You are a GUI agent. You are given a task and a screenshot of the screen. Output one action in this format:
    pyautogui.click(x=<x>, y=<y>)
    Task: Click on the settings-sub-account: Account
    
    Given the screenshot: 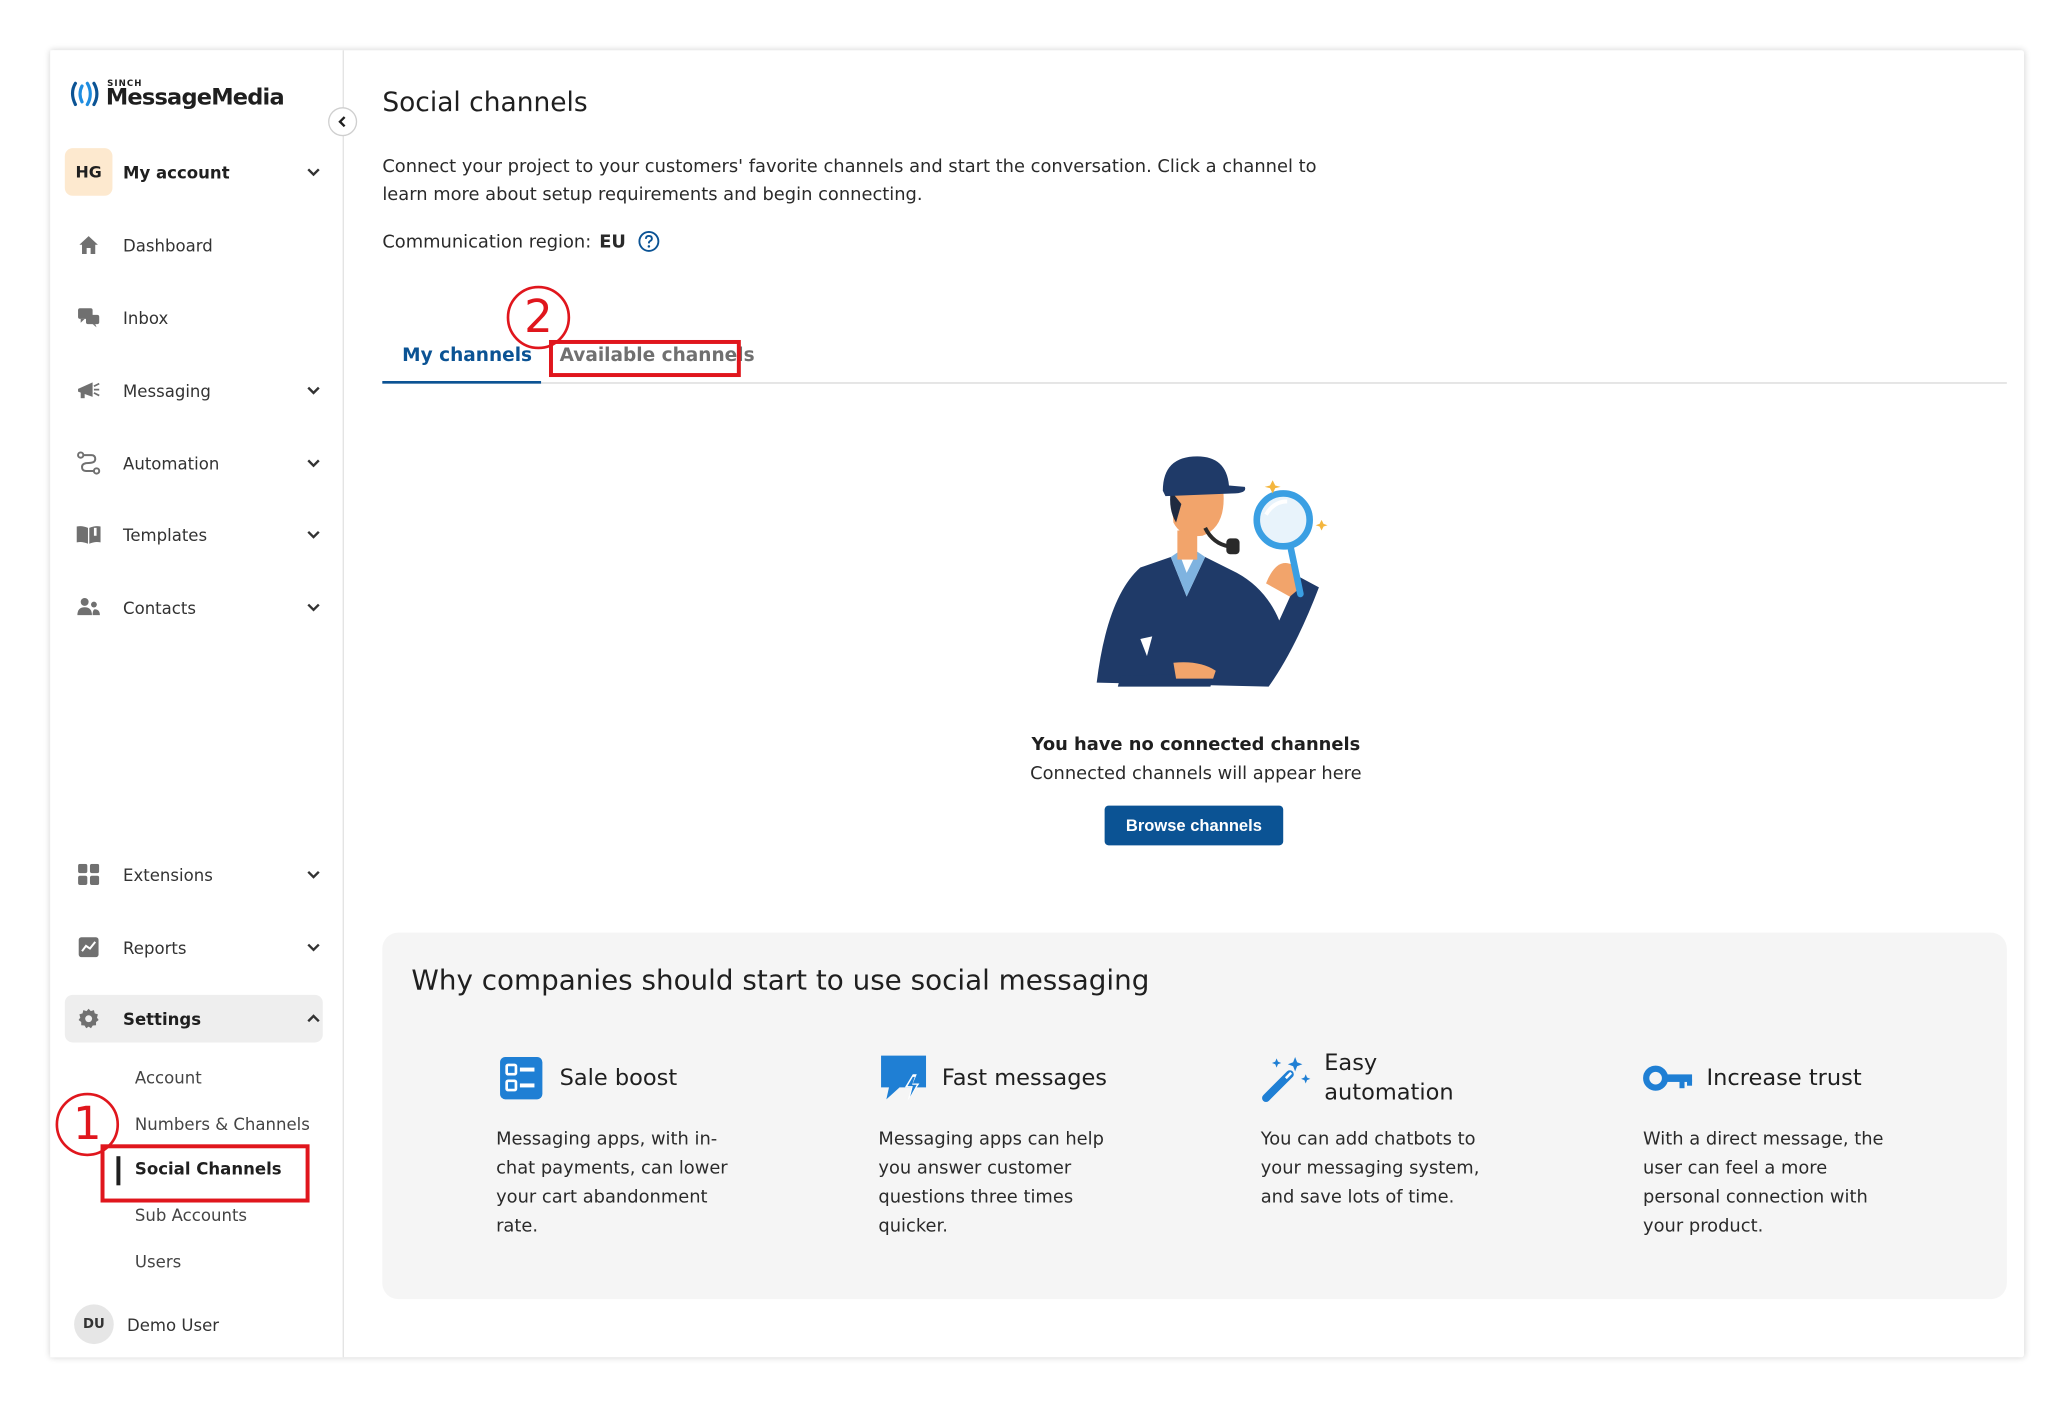 What is the action you would take?
    pyautogui.click(x=168, y=1078)
    